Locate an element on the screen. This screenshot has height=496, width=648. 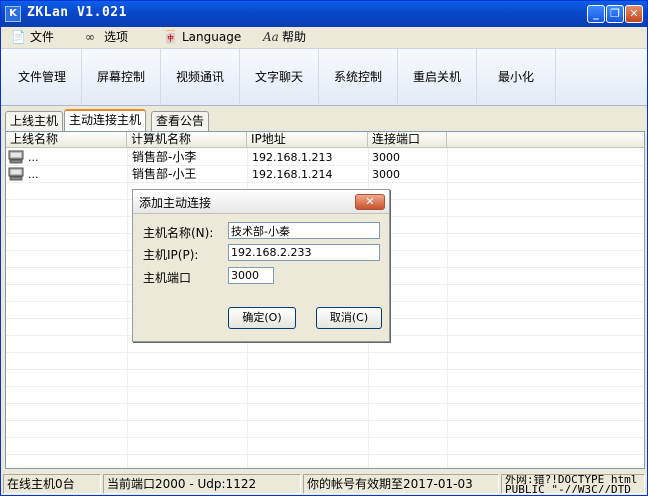
close-button: ✕ is located at coordinates (634, 14).